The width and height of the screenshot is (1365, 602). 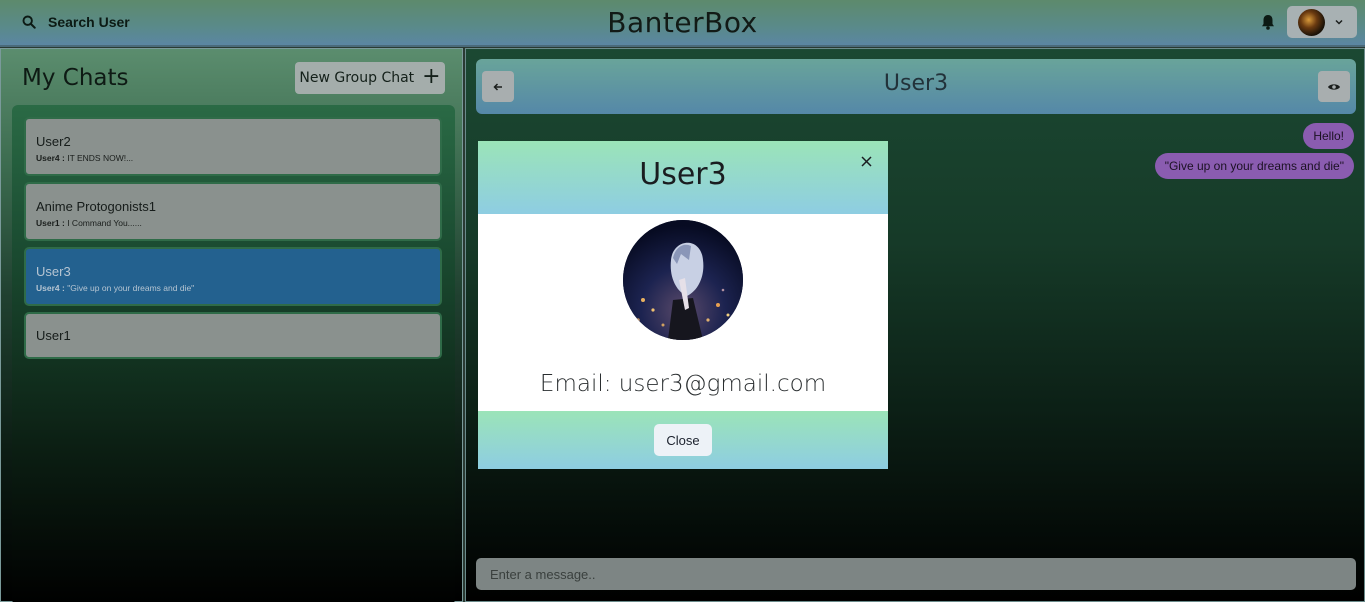 I want to click on search-user-button: Search User, so click(x=76, y=22).